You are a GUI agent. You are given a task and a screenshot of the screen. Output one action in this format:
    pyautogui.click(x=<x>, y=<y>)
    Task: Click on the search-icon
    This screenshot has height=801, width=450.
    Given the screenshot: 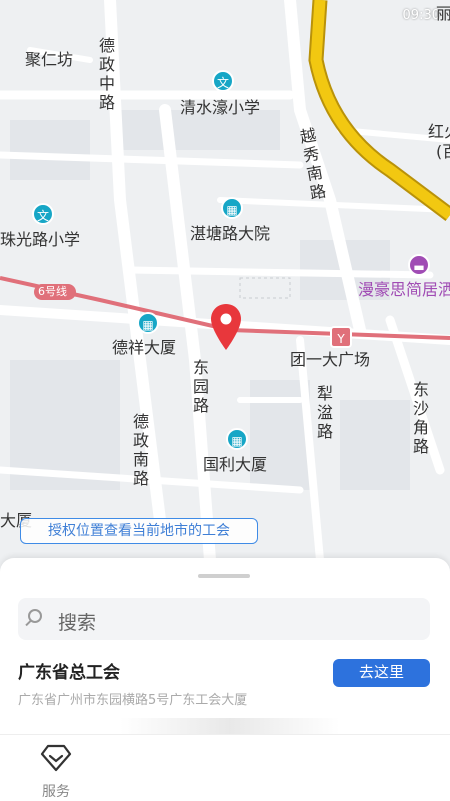 What is the action you would take?
    pyautogui.click(x=35, y=616)
    